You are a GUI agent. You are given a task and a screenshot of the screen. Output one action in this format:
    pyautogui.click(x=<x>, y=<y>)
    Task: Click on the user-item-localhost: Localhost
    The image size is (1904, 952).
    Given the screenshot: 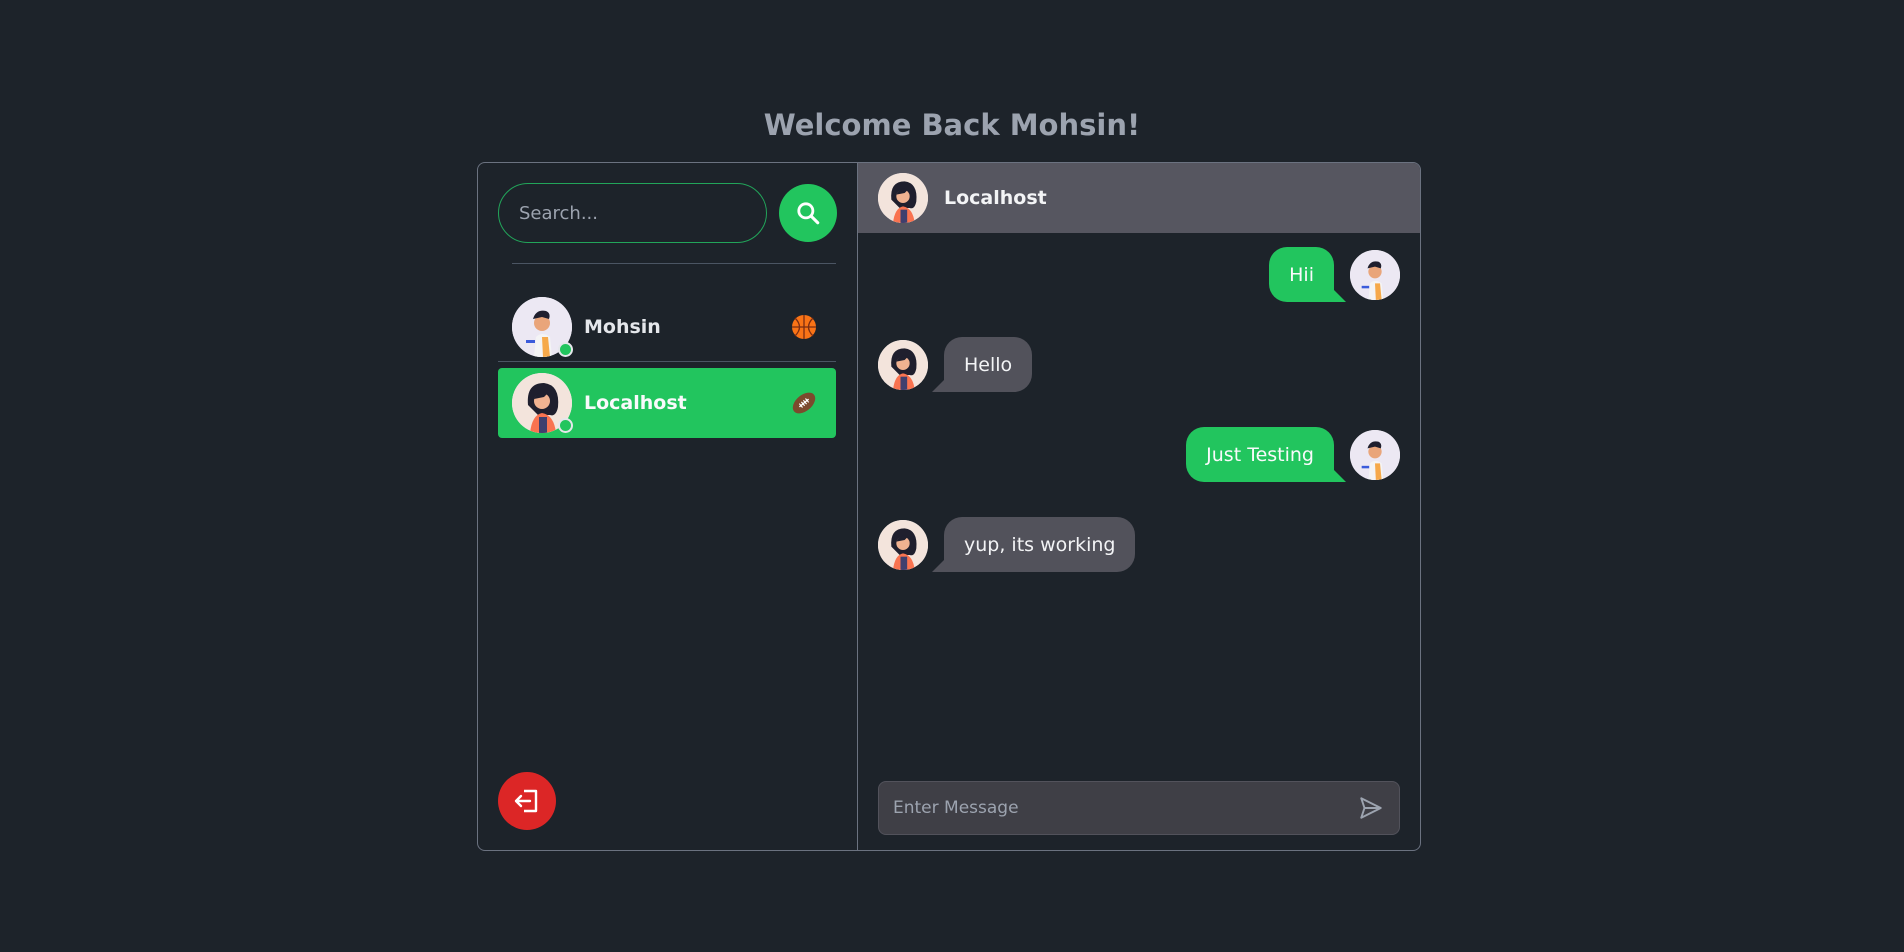 What is the action you would take?
    pyautogui.click(x=667, y=403)
    